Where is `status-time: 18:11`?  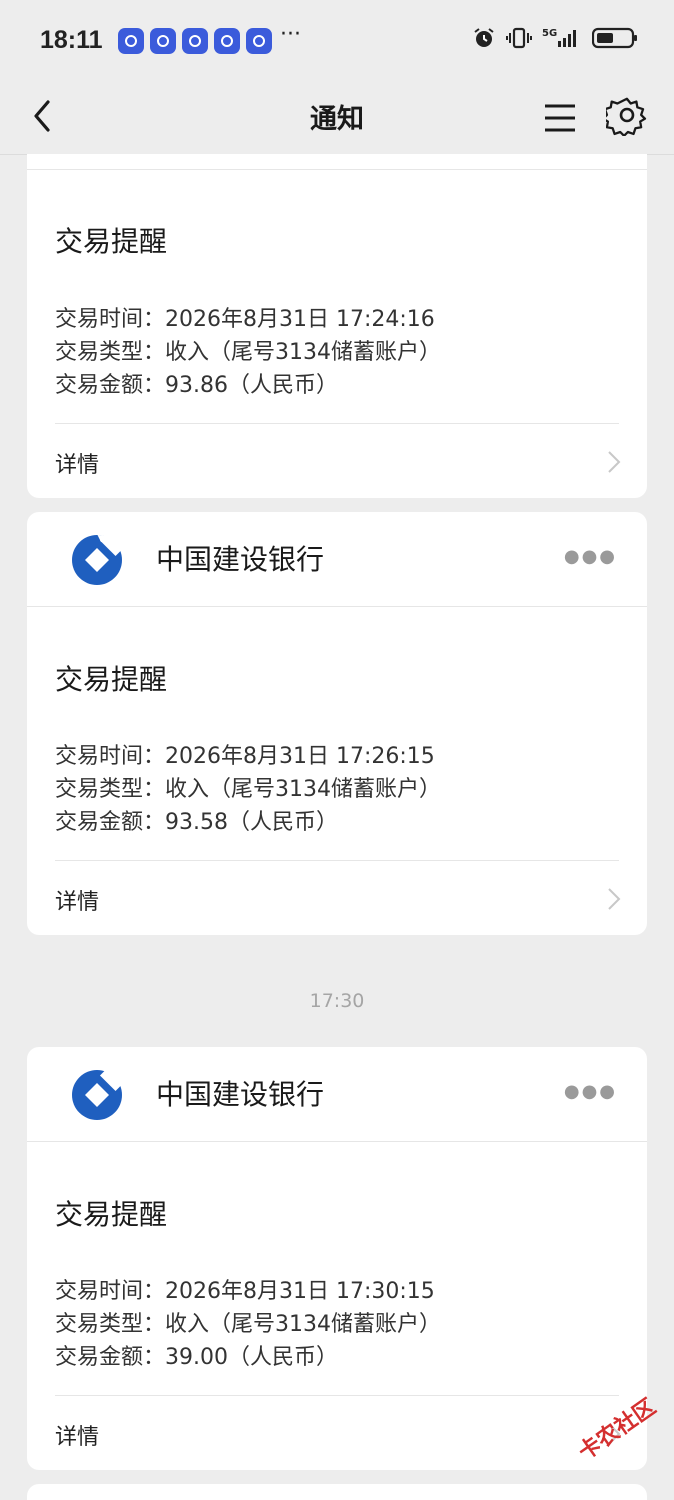
status-time: 18:11 is located at coordinates (71, 40).